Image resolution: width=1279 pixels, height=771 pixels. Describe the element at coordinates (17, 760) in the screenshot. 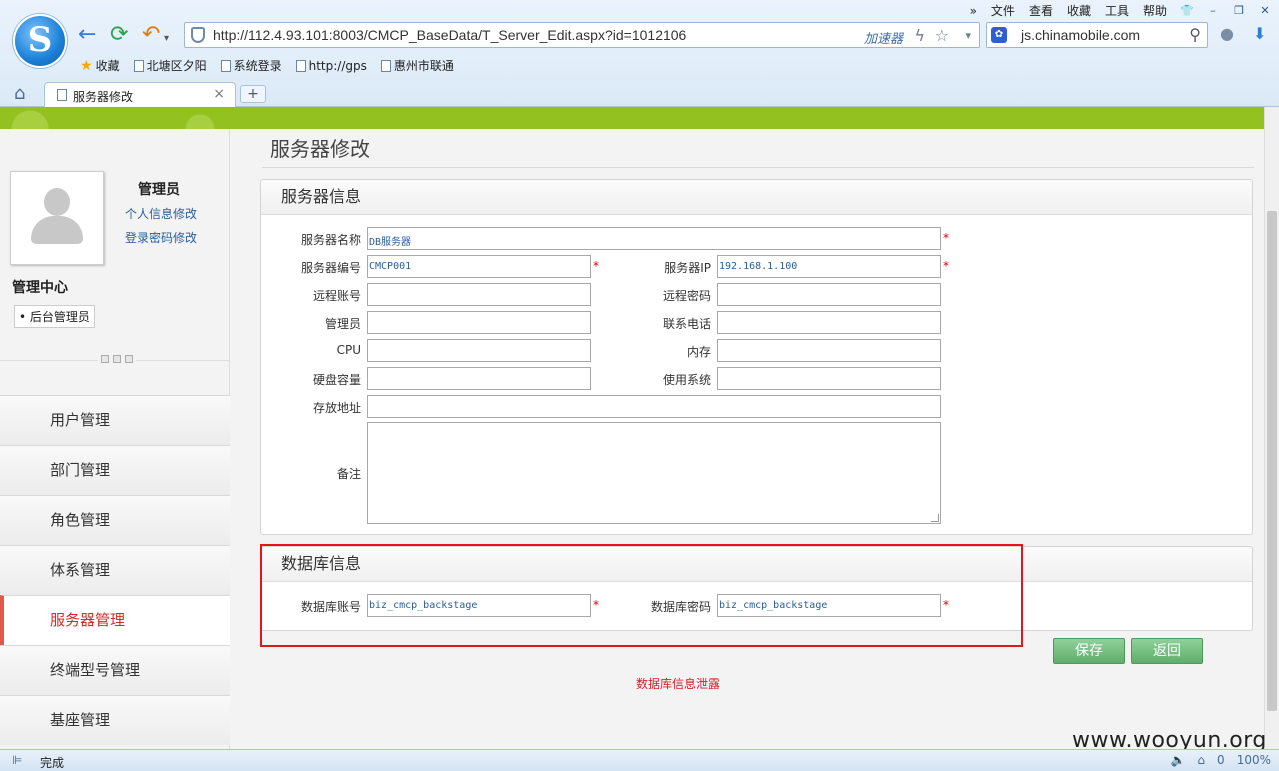

I see `sidebar-toggle-icon: ⊫` at that location.